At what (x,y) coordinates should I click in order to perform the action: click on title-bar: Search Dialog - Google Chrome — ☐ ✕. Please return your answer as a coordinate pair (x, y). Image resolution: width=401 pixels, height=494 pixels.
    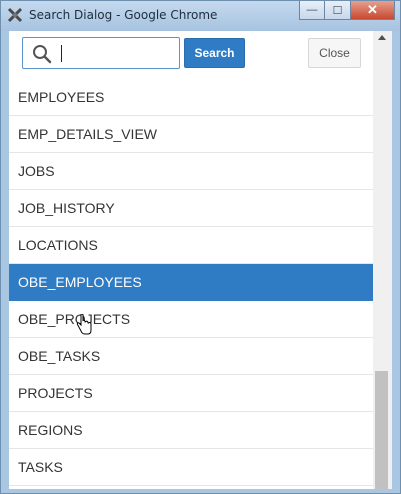
    Looking at the image, I should click on (200, 16).